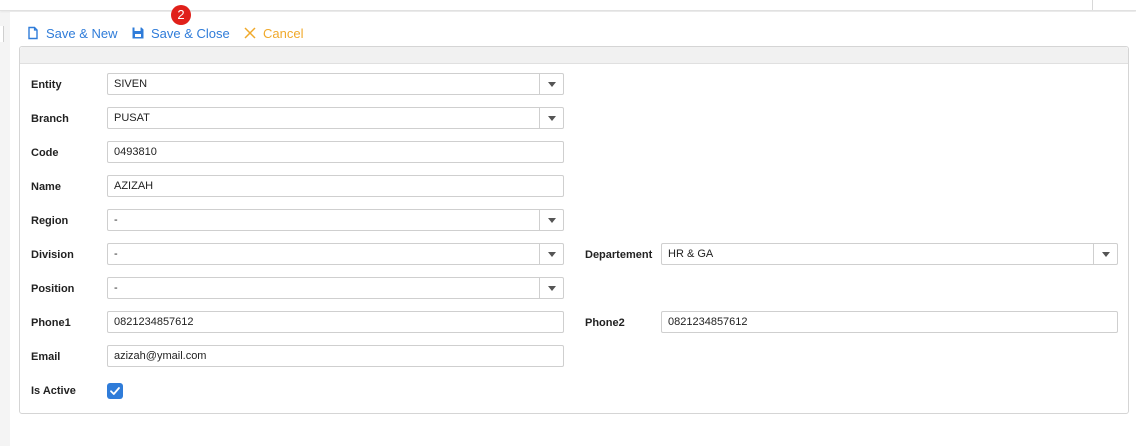 Image resolution: width=1136 pixels, height=446 pixels. What do you see at coordinates (181, 15) in the screenshot?
I see `notification-badge: 2` at bounding box center [181, 15].